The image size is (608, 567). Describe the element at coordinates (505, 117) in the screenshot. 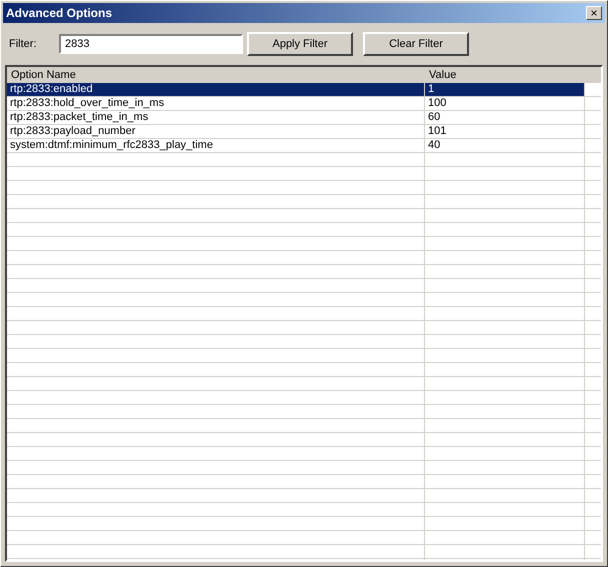

I see `table-cell: 60` at that location.